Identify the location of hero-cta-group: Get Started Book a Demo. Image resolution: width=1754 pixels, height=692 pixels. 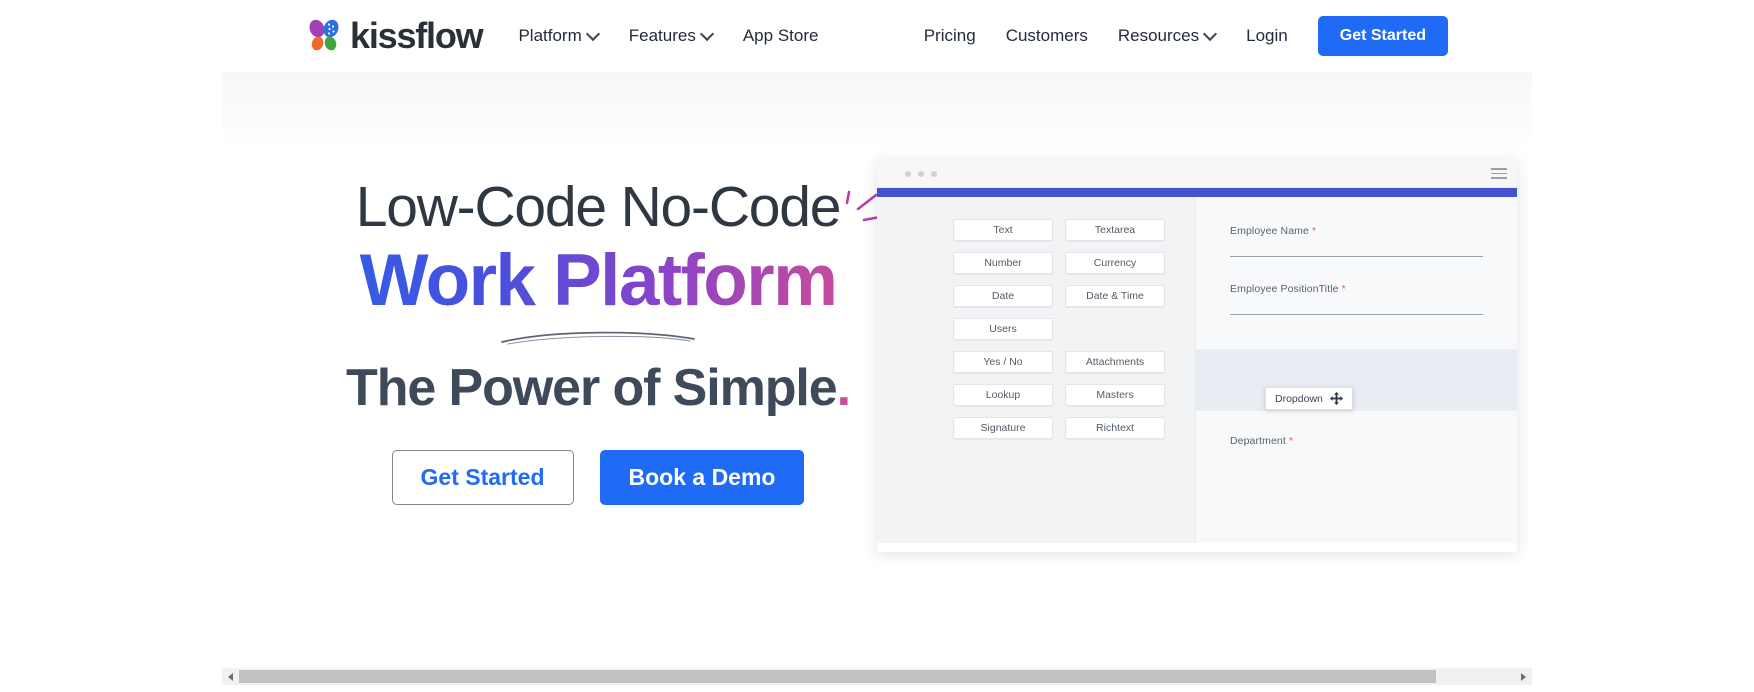
(598, 477).